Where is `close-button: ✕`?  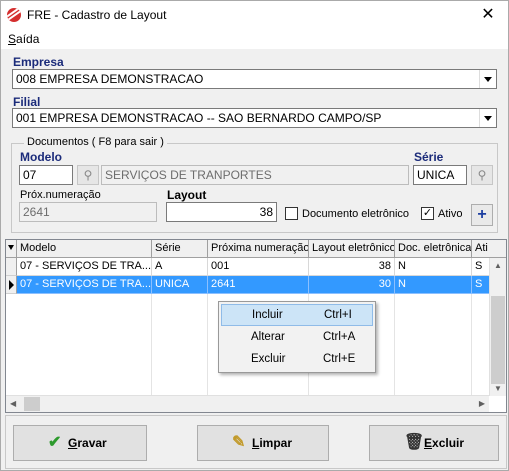 close-button: ✕ is located at coordinates (488, 15).